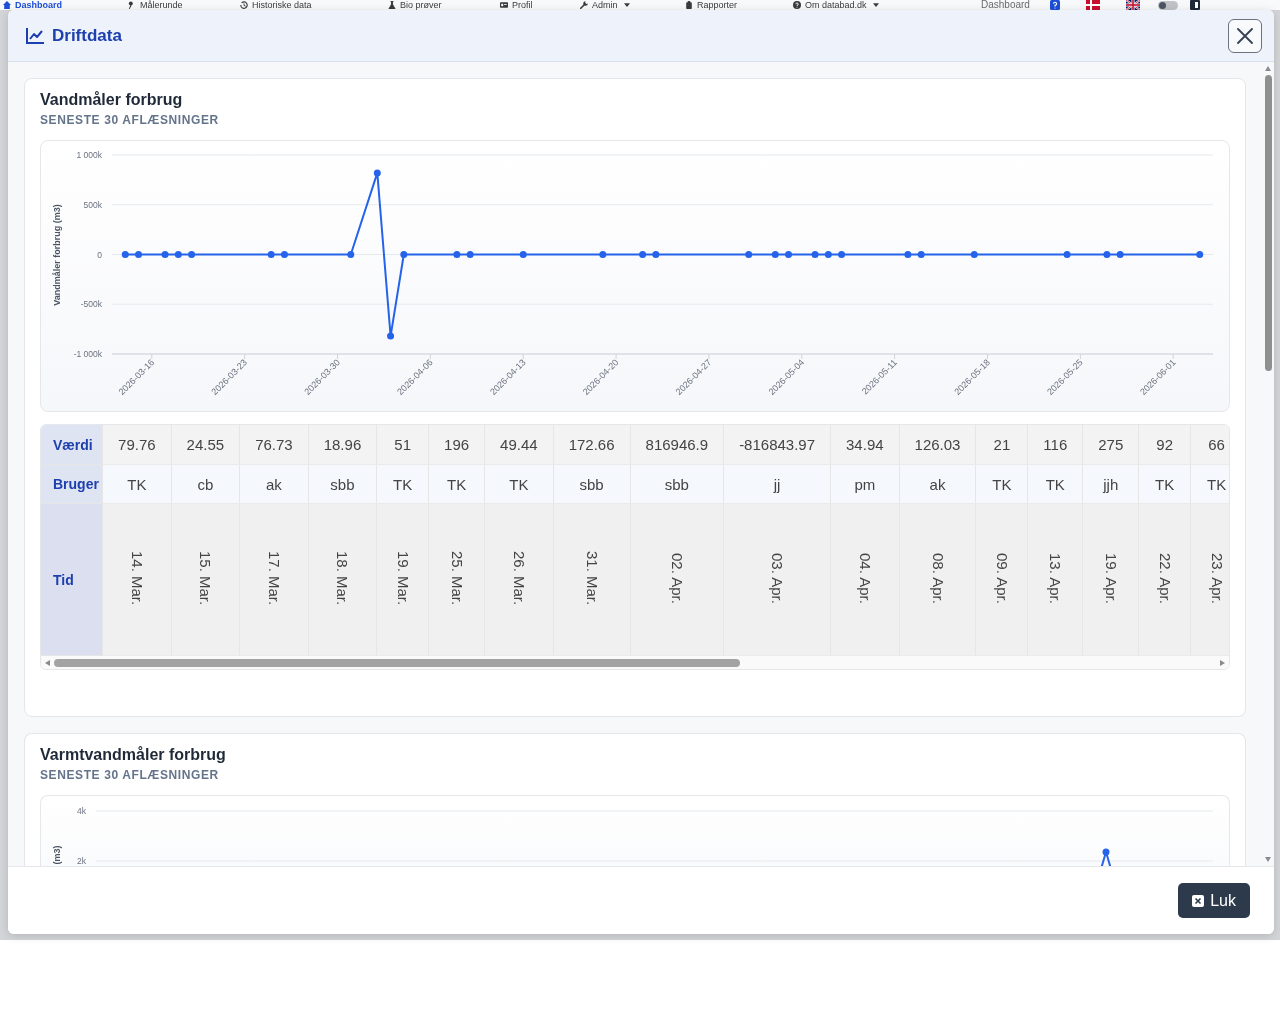  What do you see at coordinates (1164, 445) in the screenshot?
I see `table-cell: 92` at bounding box center [1164, 445].